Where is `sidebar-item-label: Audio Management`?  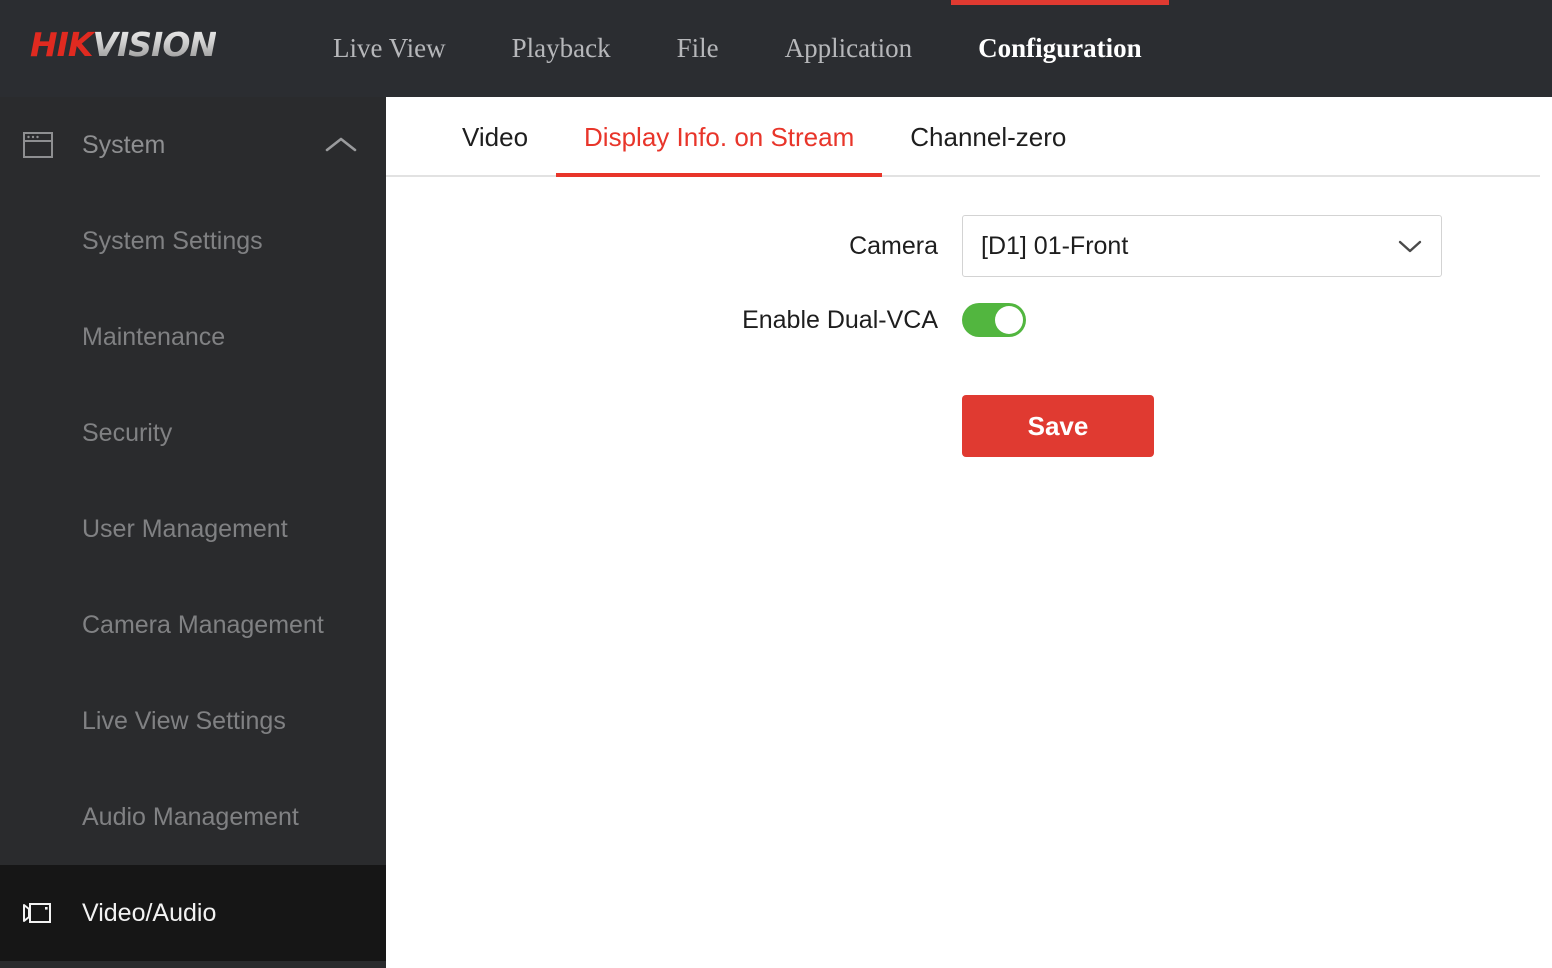
sidebar-item-label: Audio Management is located at coordinates (190, 816).